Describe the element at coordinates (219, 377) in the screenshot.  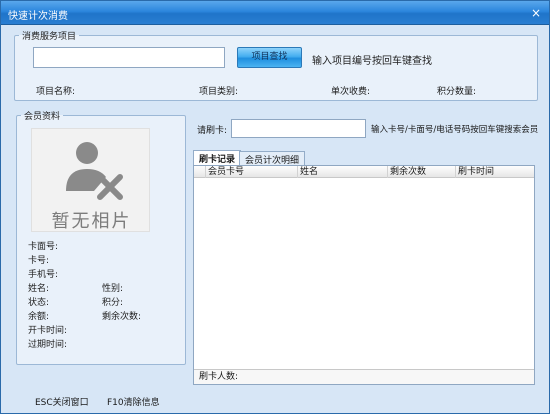
I see `swipe-count-label: 刷卡人数:` at that location.